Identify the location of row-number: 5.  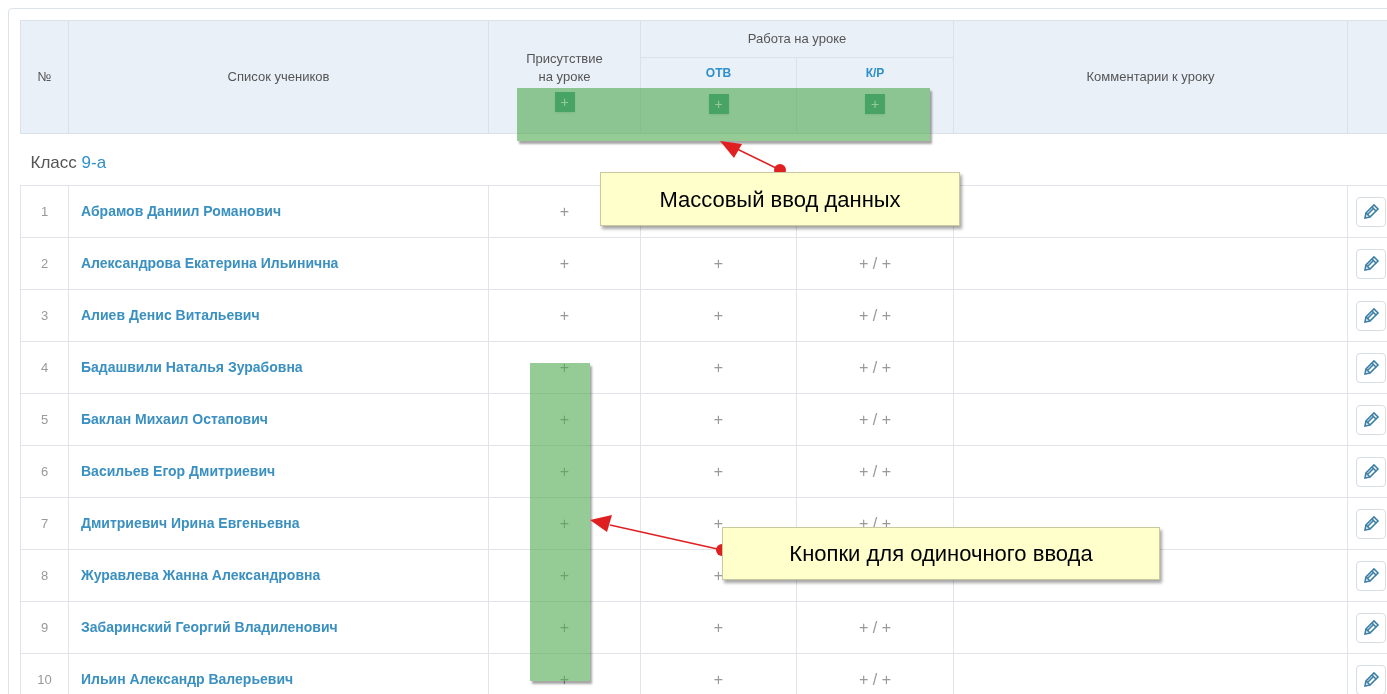
(44, 419).